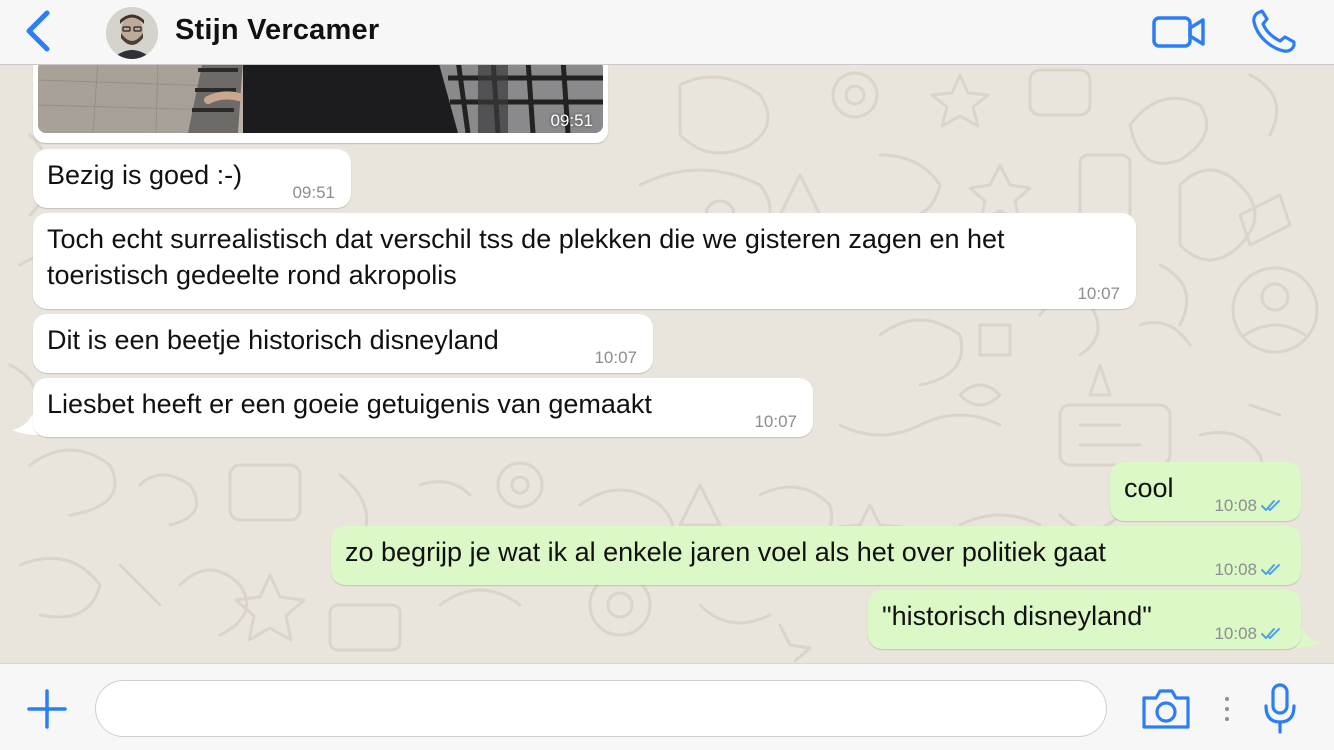 The width and height of the screenshot is (1334, 750). Describe the element at coordinates (273, 340) in the screenshot. I see `message-text: Dit is een beetje historisch disneyland` at that location.